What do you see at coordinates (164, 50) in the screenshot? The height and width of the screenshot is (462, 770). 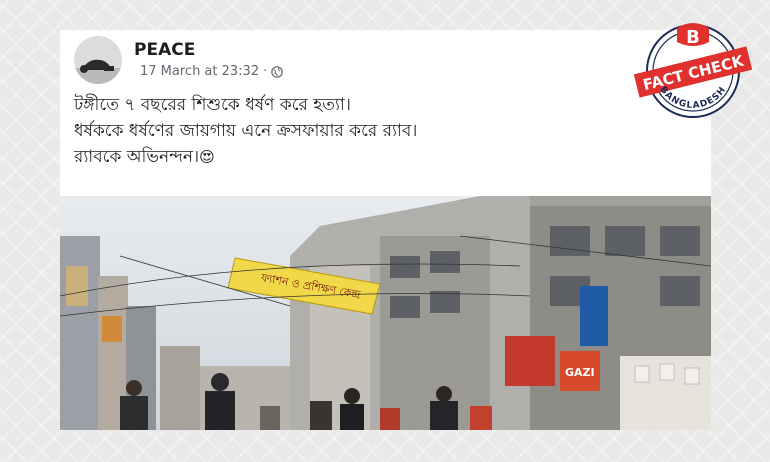 I see `author-name: PEACE` at bounding box center [164, 50].